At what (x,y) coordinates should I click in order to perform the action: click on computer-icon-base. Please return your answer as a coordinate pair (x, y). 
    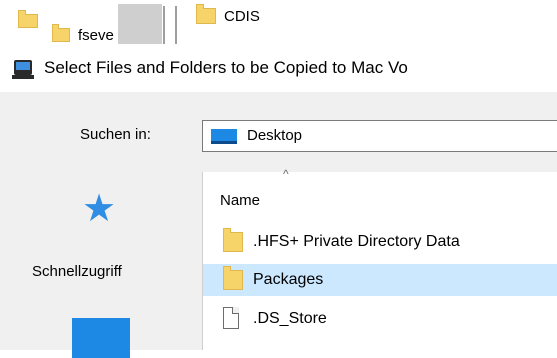
    Looking at the image, I should click on (23, 77).